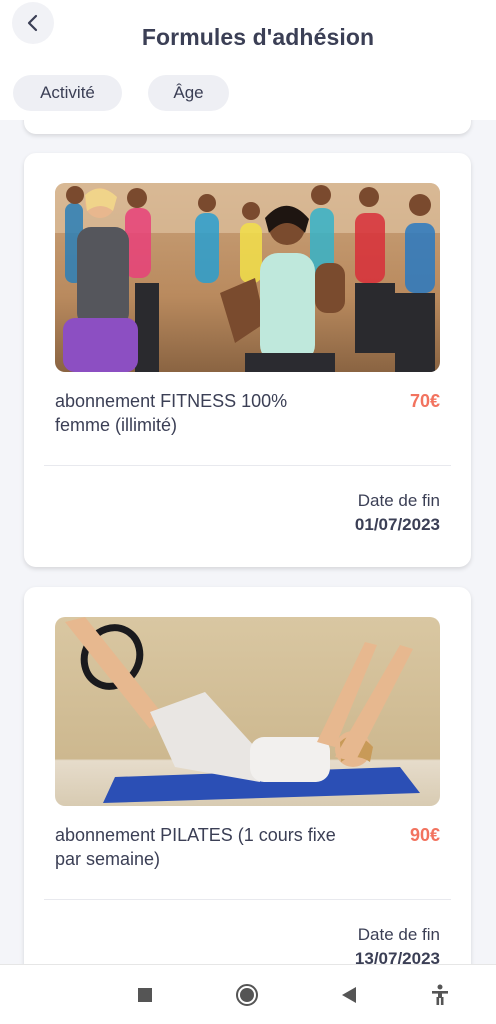 The image size is (496, 1024). What do you see at coordinates (247, 711) in the screenshot?
I see `card-photo-pilates` at bounding box center [247, 711].